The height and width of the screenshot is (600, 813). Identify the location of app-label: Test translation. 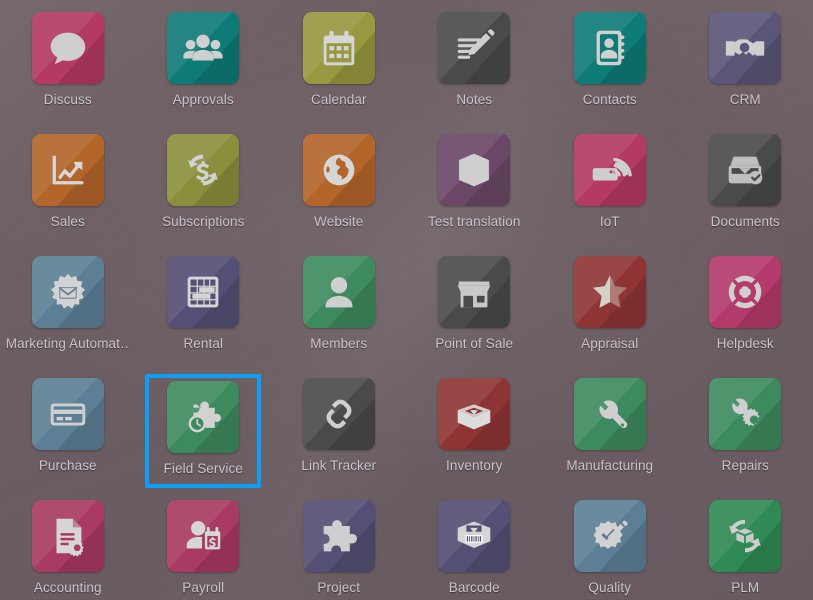
(474, 222).